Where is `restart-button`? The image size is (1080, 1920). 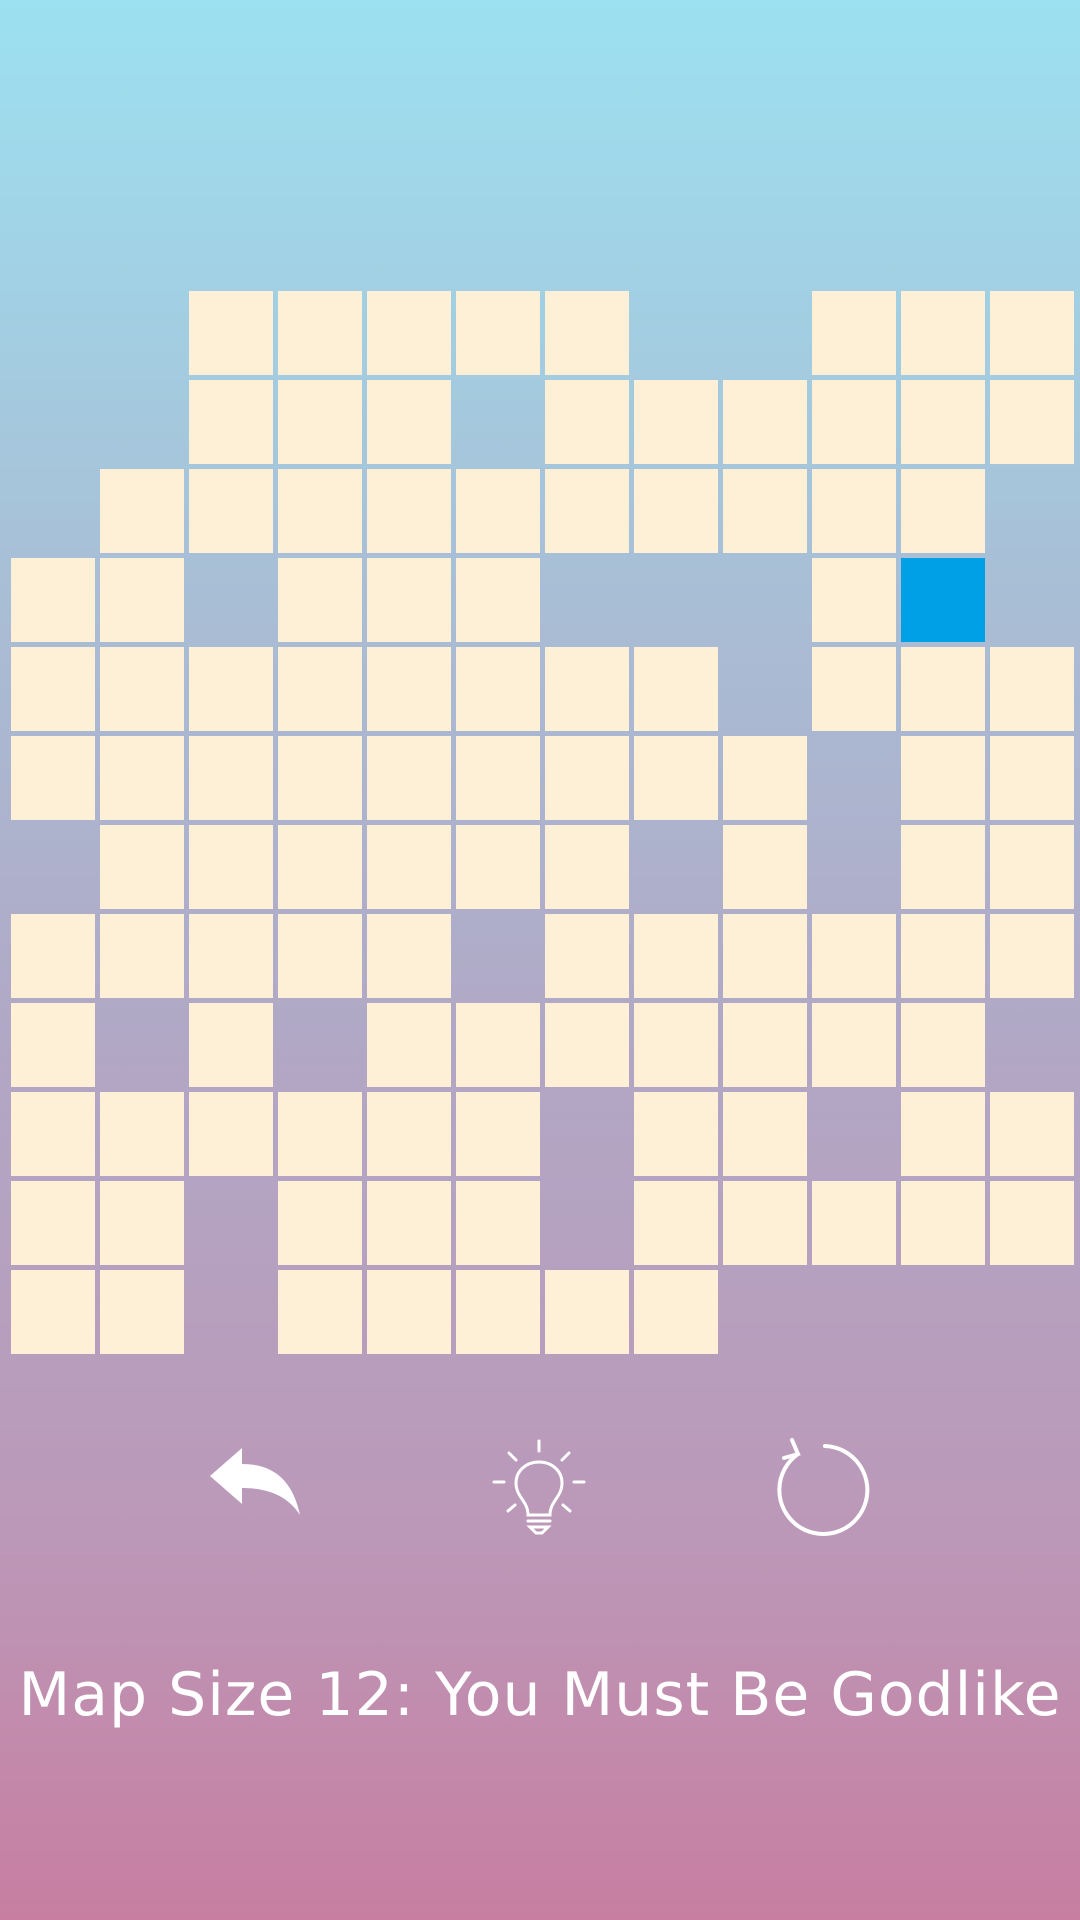
restart-button is located at coordinates (820, 1490).